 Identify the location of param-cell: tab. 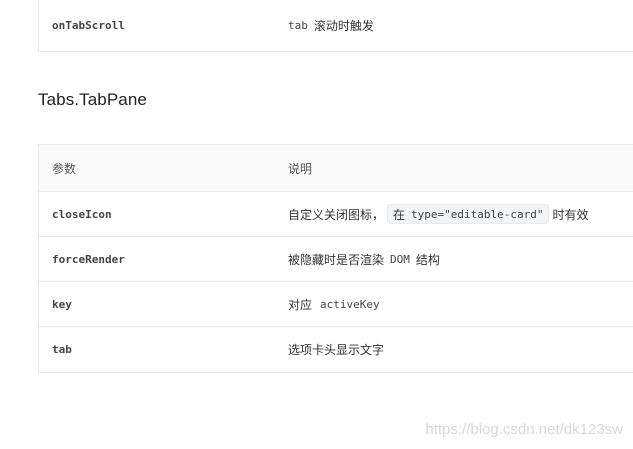
(62, 349).